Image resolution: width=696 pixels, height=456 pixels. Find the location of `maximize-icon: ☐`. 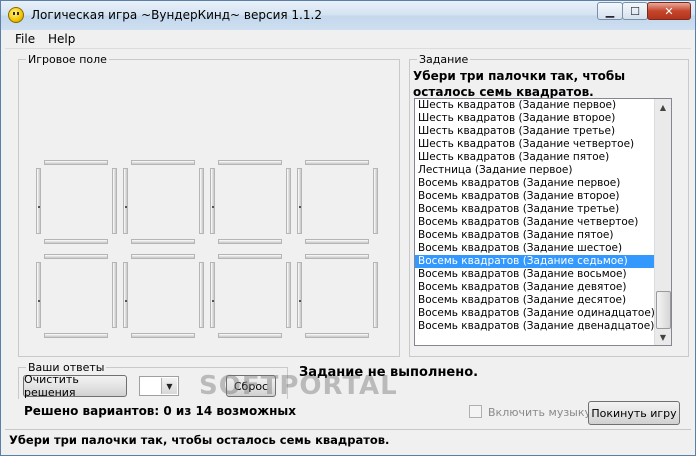

maximize-icon: ☐ is located at coordinates (635, 11).